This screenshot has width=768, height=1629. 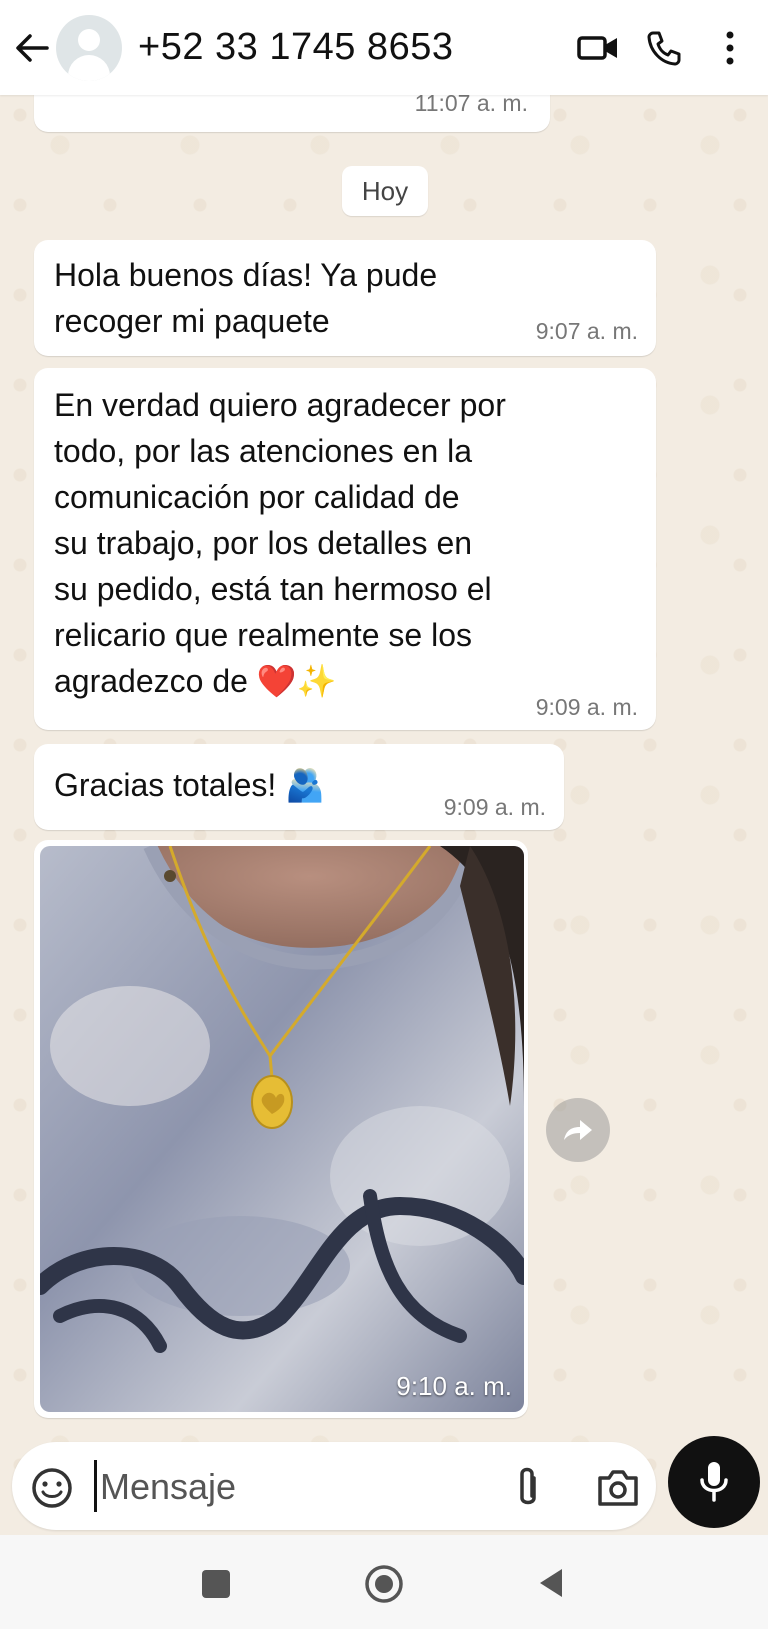 I want to click on home-button, so click(x=384, y=1584).